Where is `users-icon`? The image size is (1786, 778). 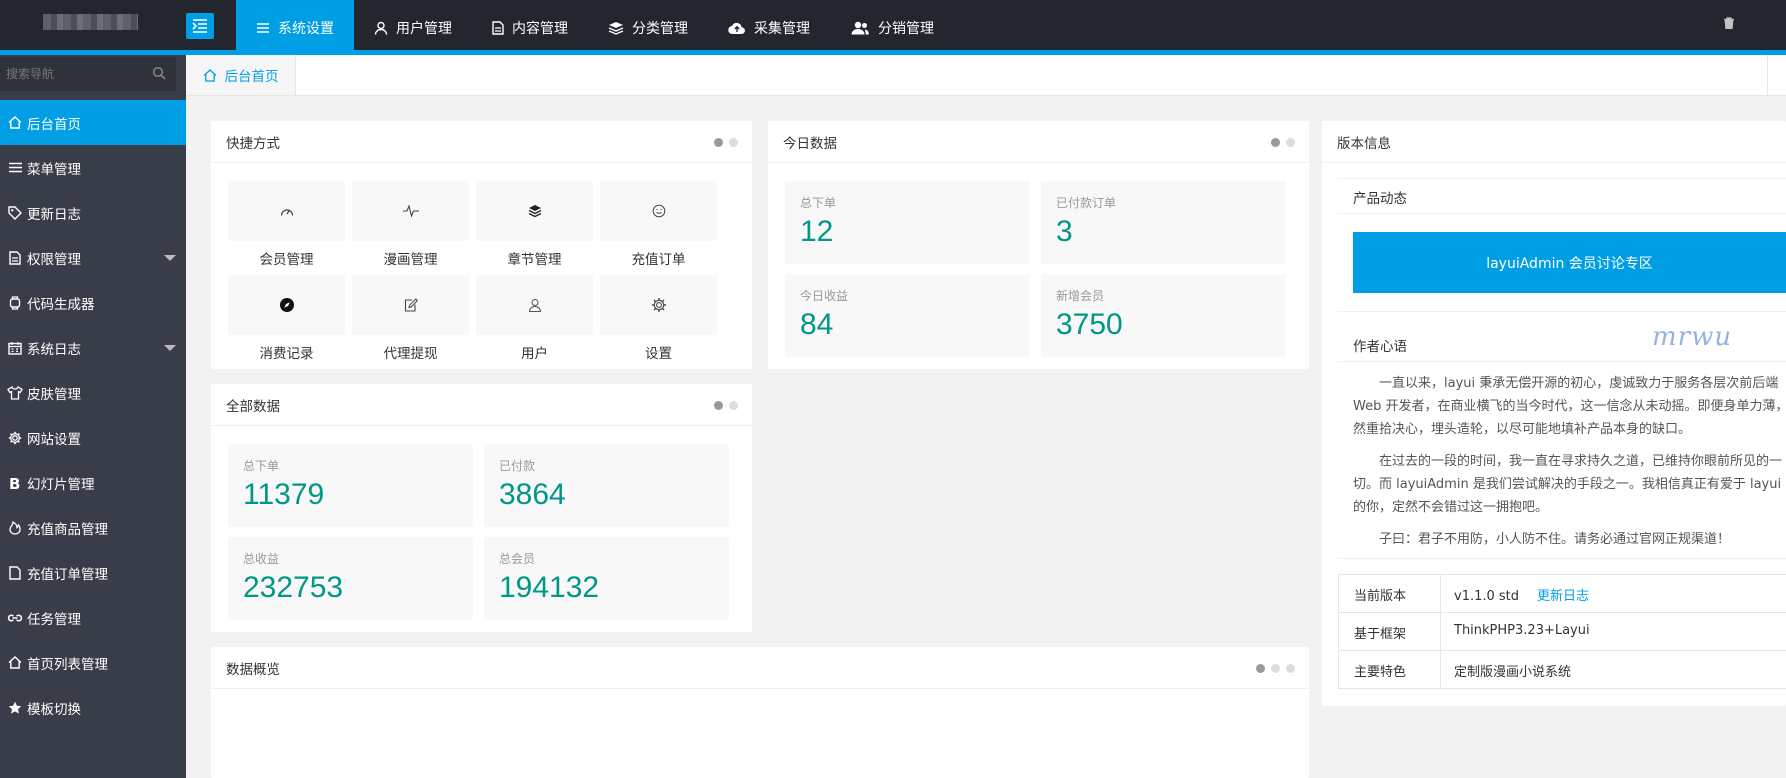 users-icon is located at coordinates (860, 28).